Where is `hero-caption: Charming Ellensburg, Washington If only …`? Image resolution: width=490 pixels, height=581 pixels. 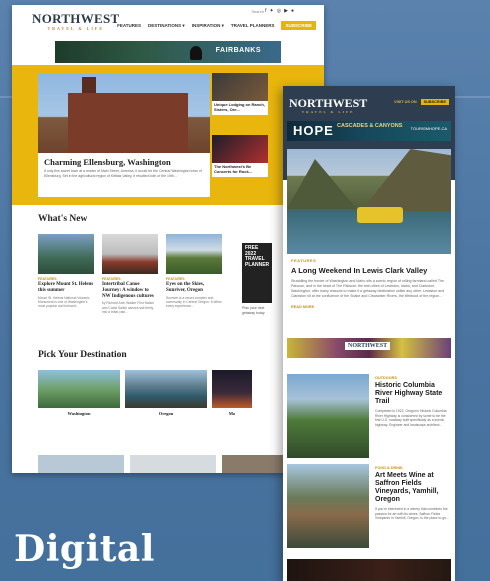 hero-caption: Charming Ellensburg, Washington If only … is located at coordinates (124, 175).